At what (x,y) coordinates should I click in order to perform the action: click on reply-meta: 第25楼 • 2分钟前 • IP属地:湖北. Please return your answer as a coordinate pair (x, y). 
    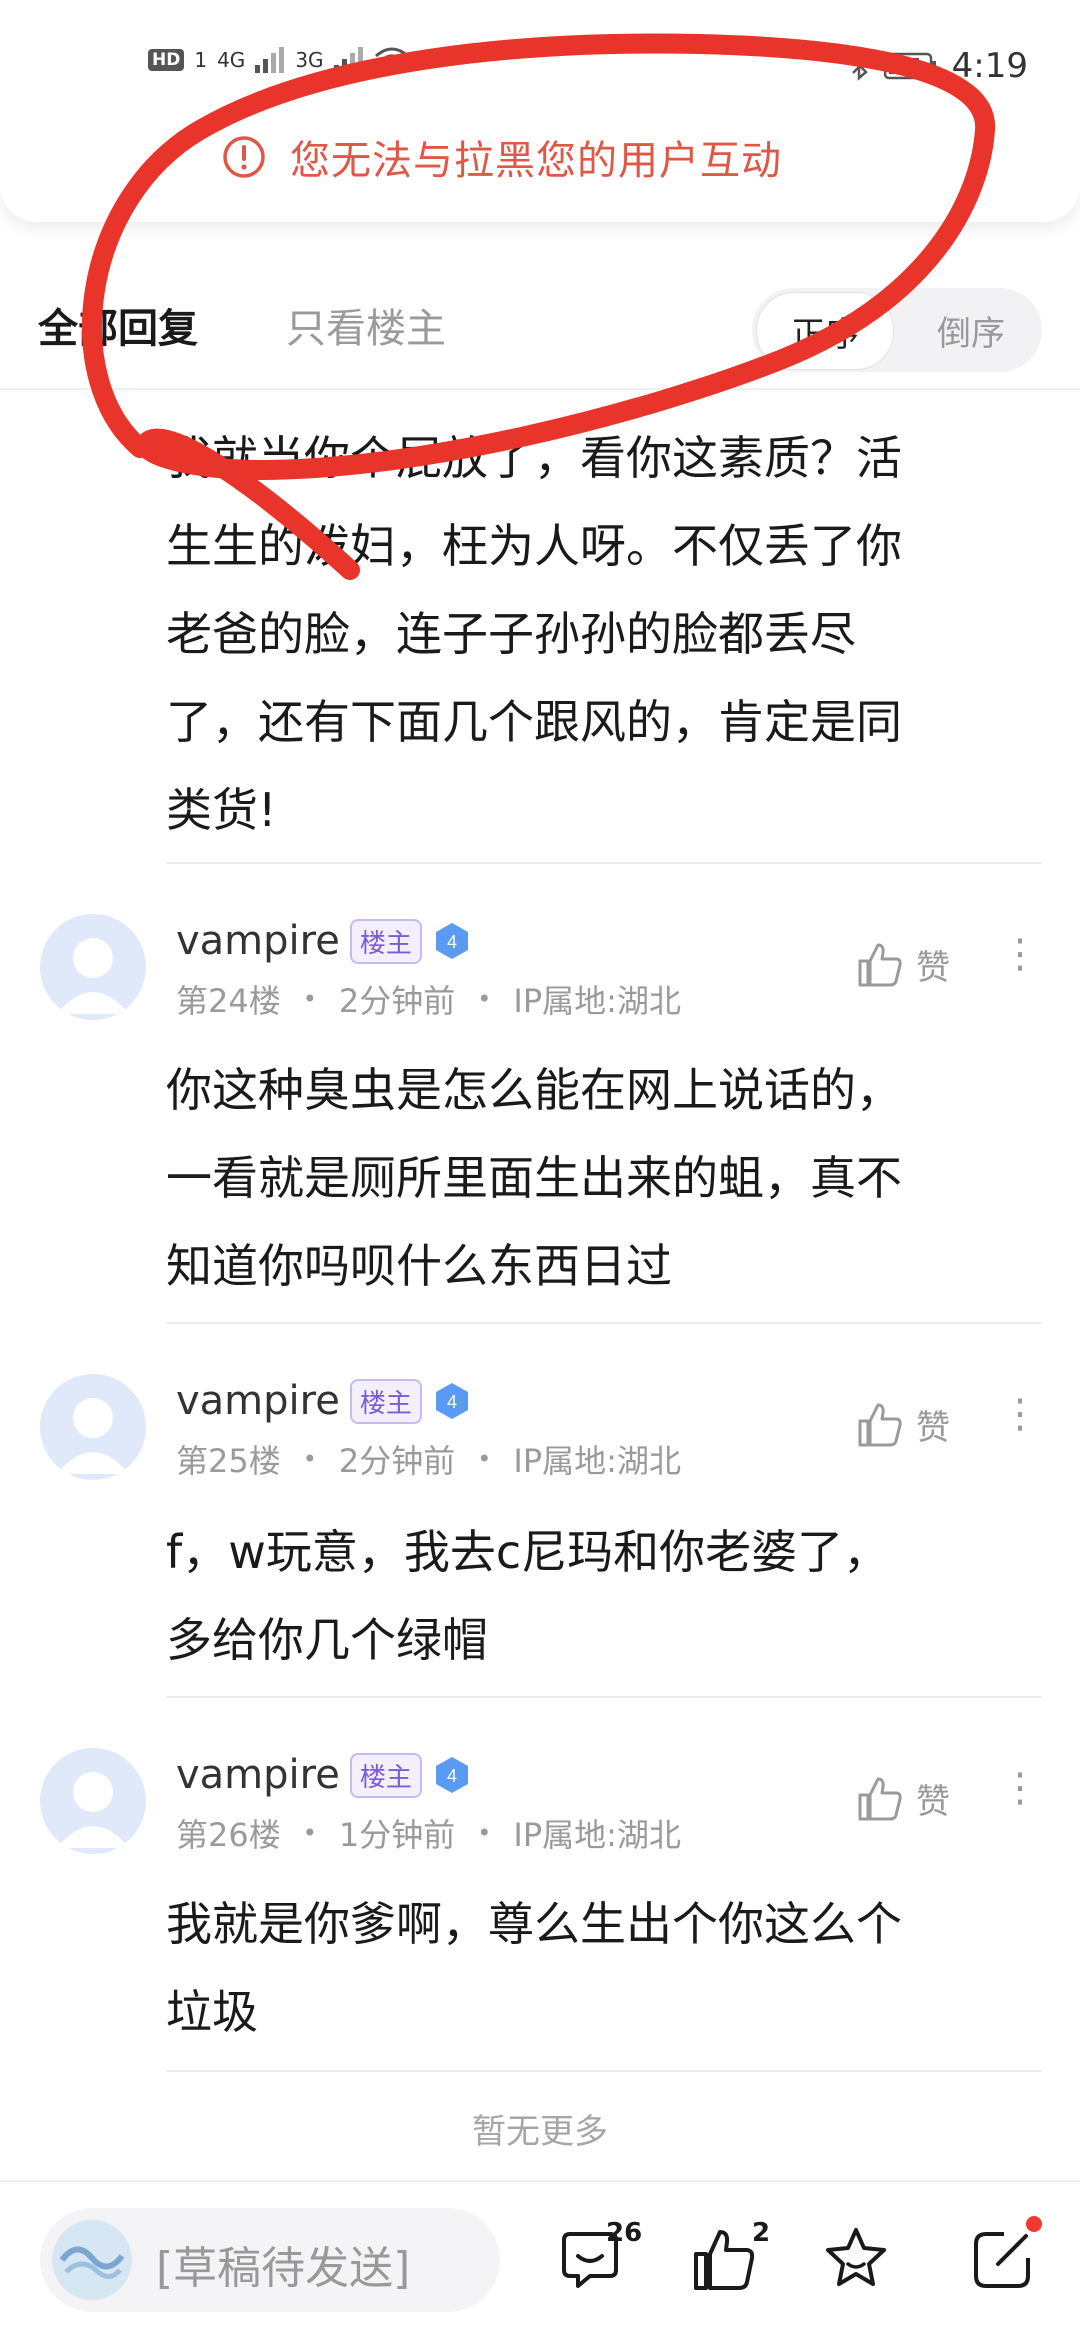
    Looking at the image, I should click on (428, 1459).